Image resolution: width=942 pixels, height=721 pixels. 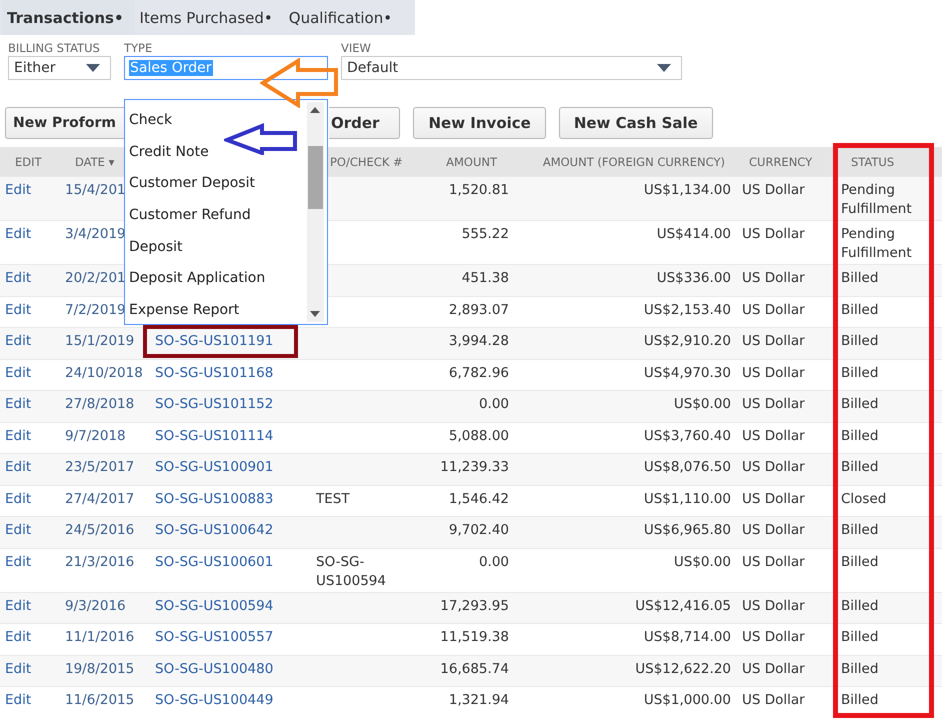 What do you see at coordinates (478, 372) in the screenshot?
I see `amount-cell: 6,782.96` at bounding box center [478, 372].